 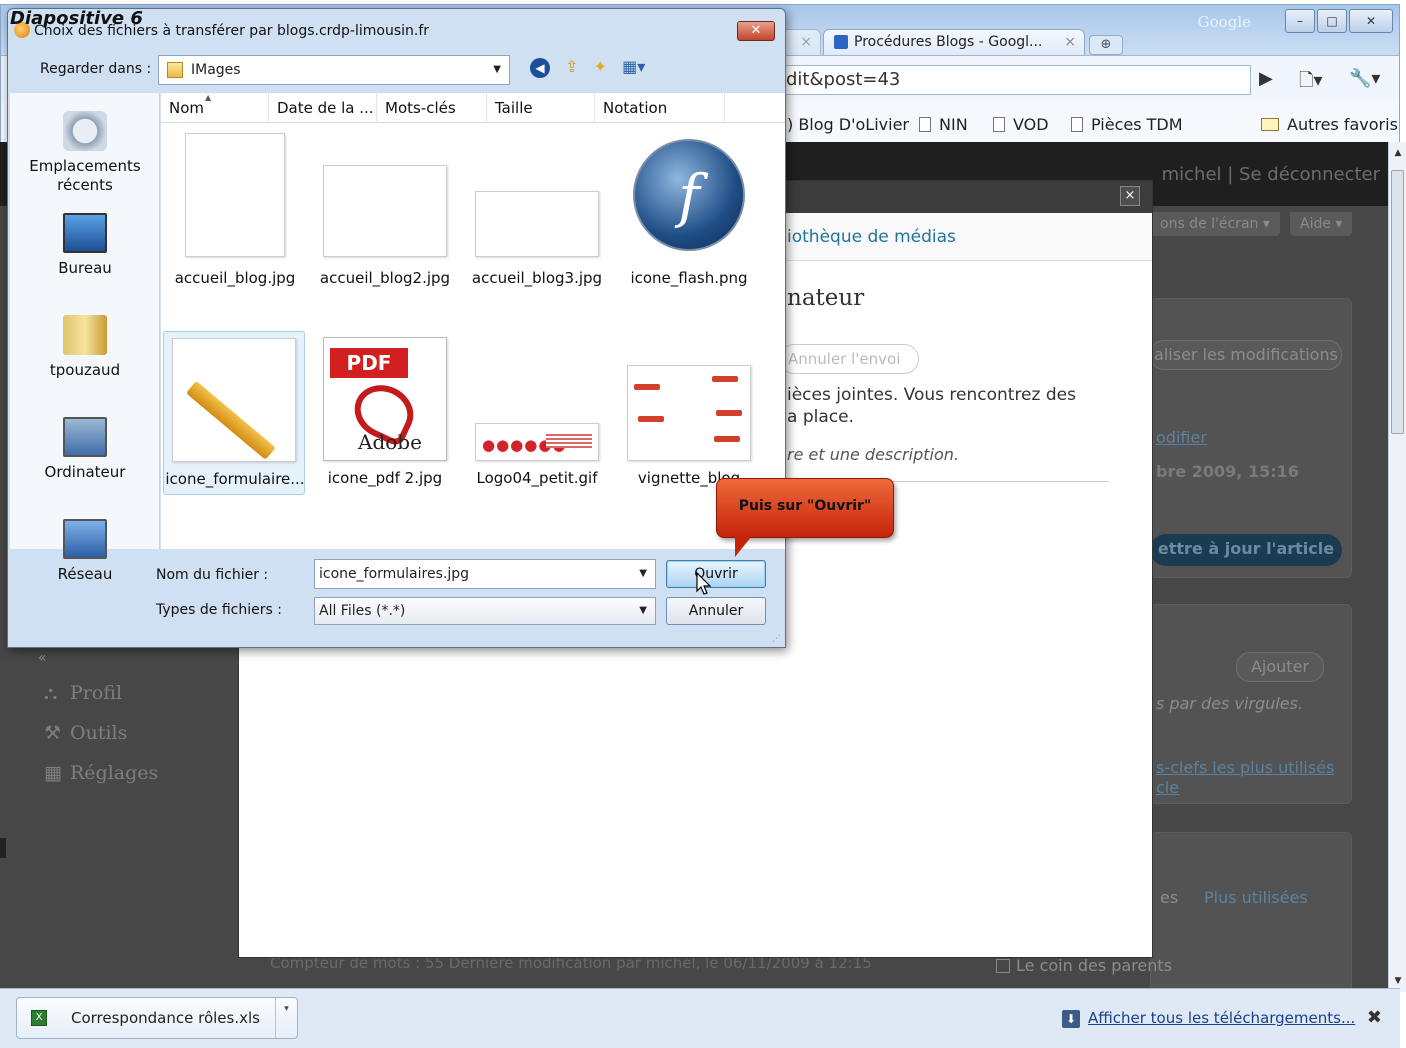 What do you see at coordinates (485, 574) in the screenshot?
I see `file-name-input: icone_formulaires.jpg ▼` at bounding box center [485, 574].